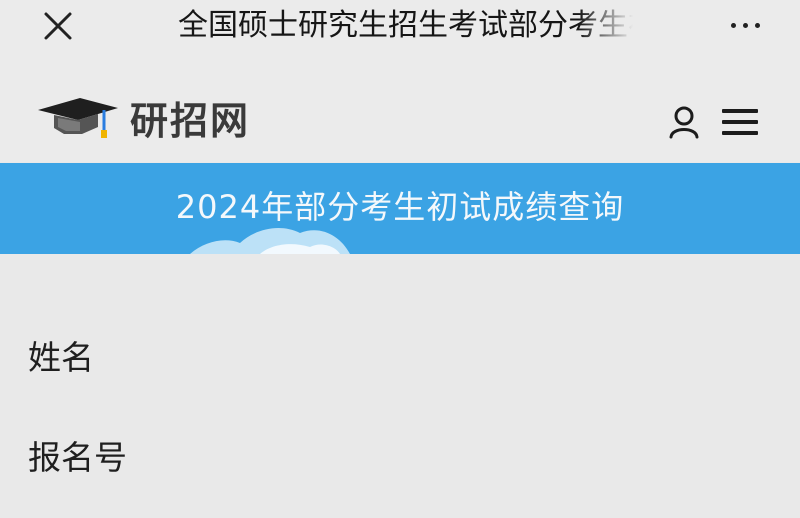  I want to click on more-horizontal-icon, so click(733, 25).